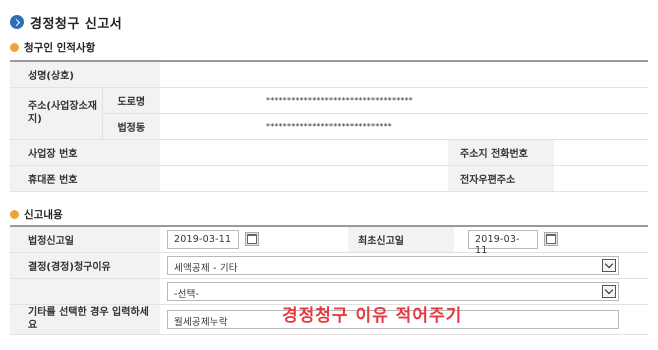 The height and width of the screenshot is (350, 658). I want to click on email-value, so click(601, 178).